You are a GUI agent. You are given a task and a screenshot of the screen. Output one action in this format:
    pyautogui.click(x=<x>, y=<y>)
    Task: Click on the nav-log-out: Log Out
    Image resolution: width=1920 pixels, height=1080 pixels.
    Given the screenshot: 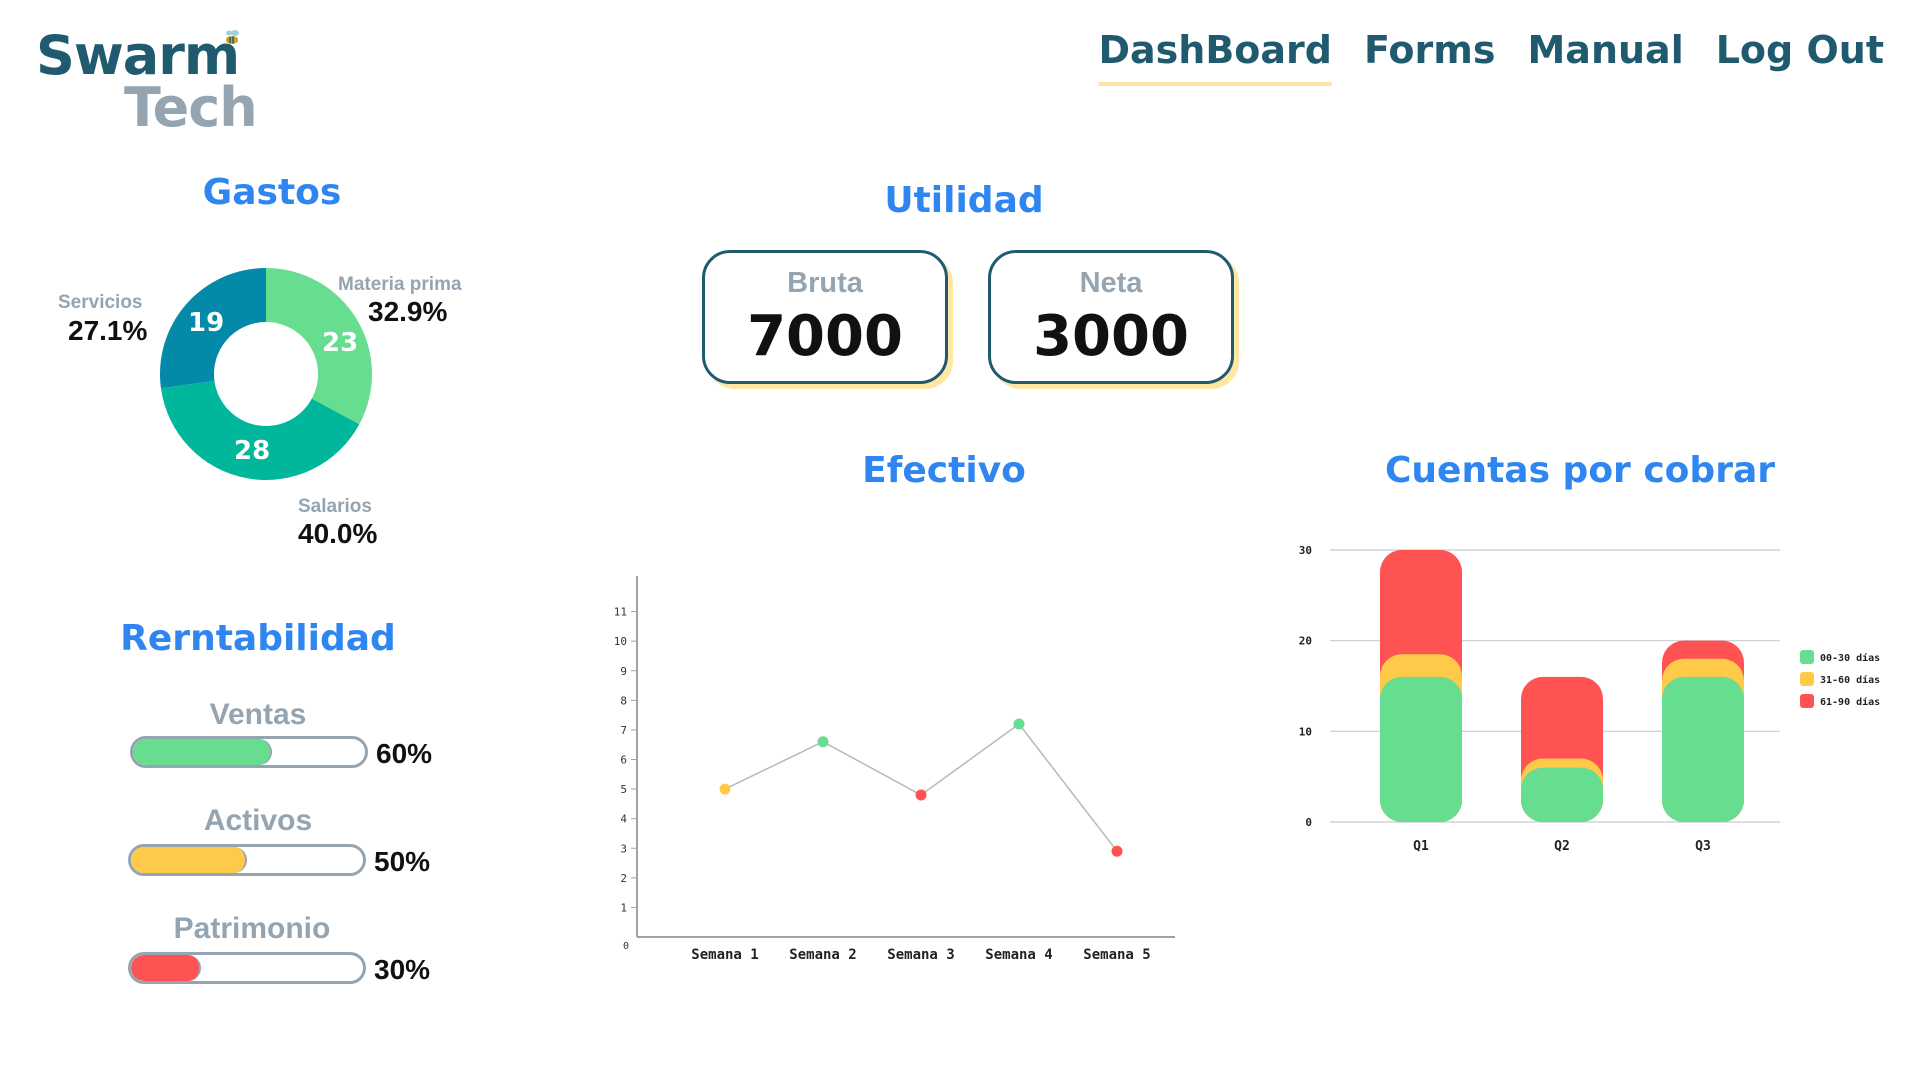 What is the action you would take?
    pyautogui.click(x=1800, y=53)
    